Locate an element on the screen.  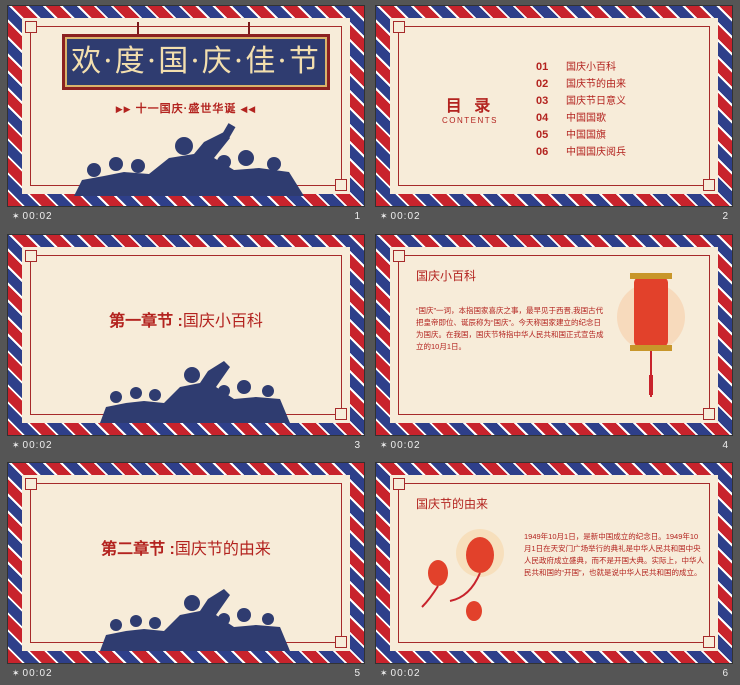
toc-number: 06 is located at coordinates (542, 152).